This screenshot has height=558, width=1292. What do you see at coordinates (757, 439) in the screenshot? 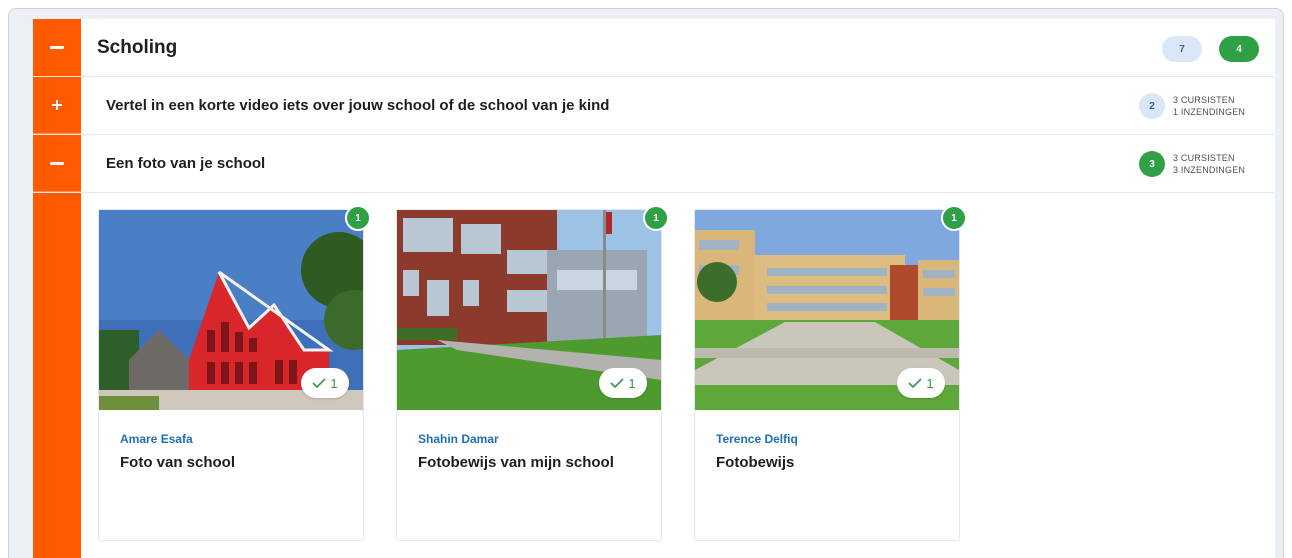
I see `author-link: Terence Delfiq` at bounding box center [757, 439].